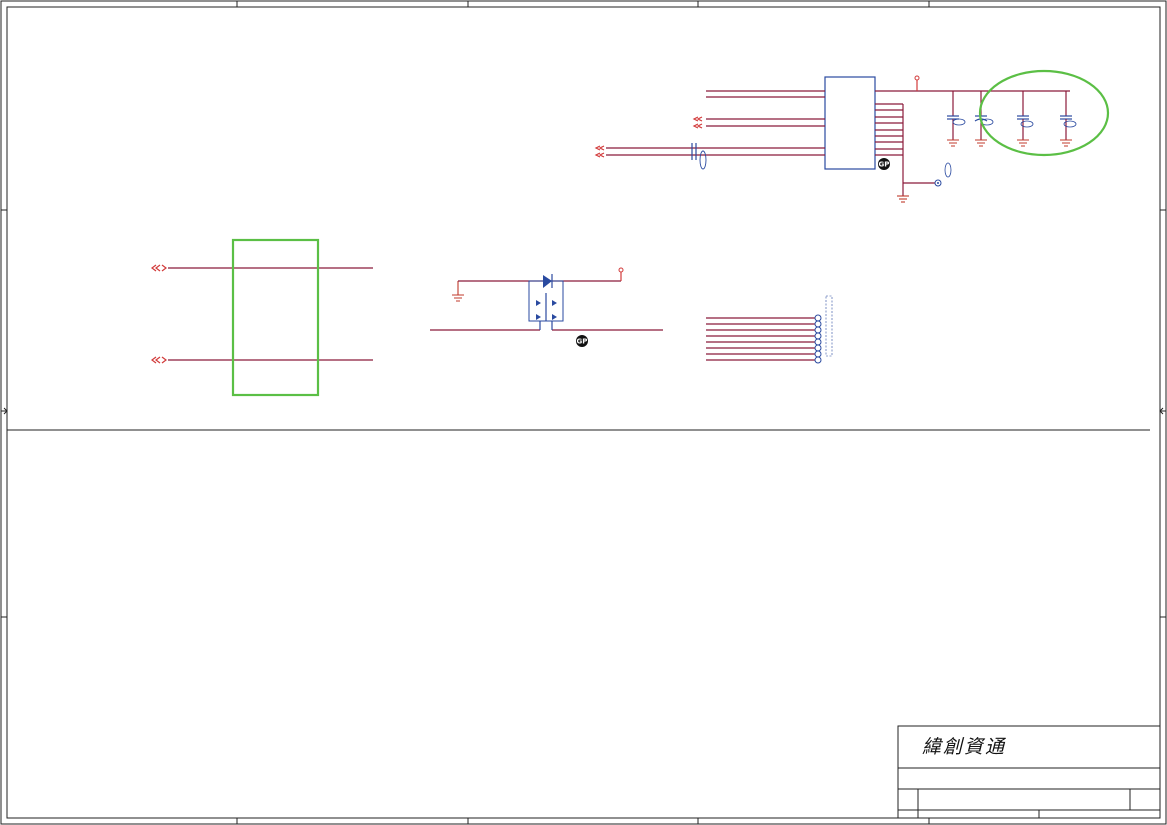  I want to click on left-signal-block, so click(262, 314).